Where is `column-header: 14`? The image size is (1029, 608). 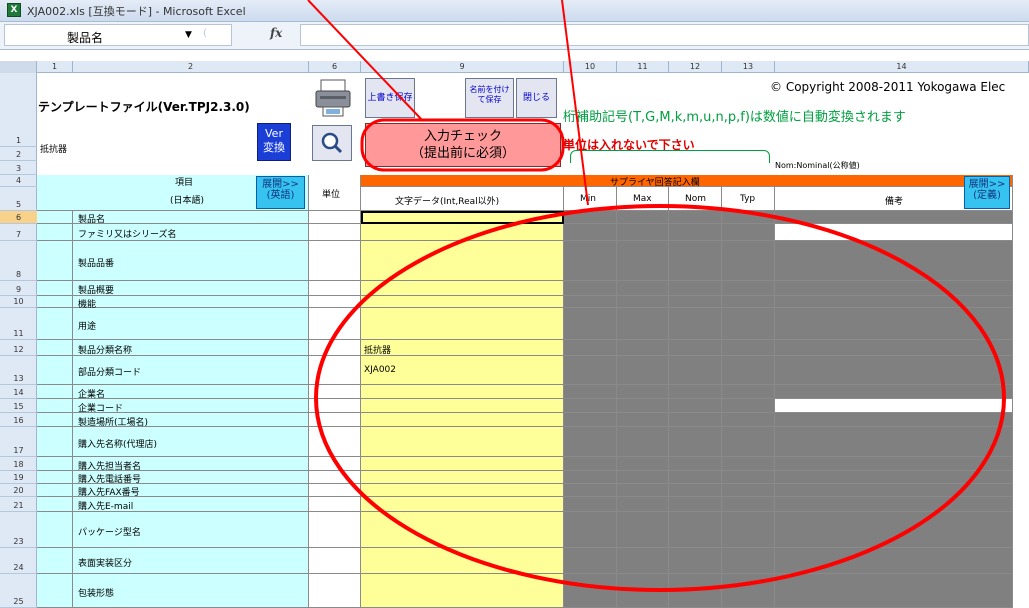 column-header: 14 is located at coordinates (902, 67).